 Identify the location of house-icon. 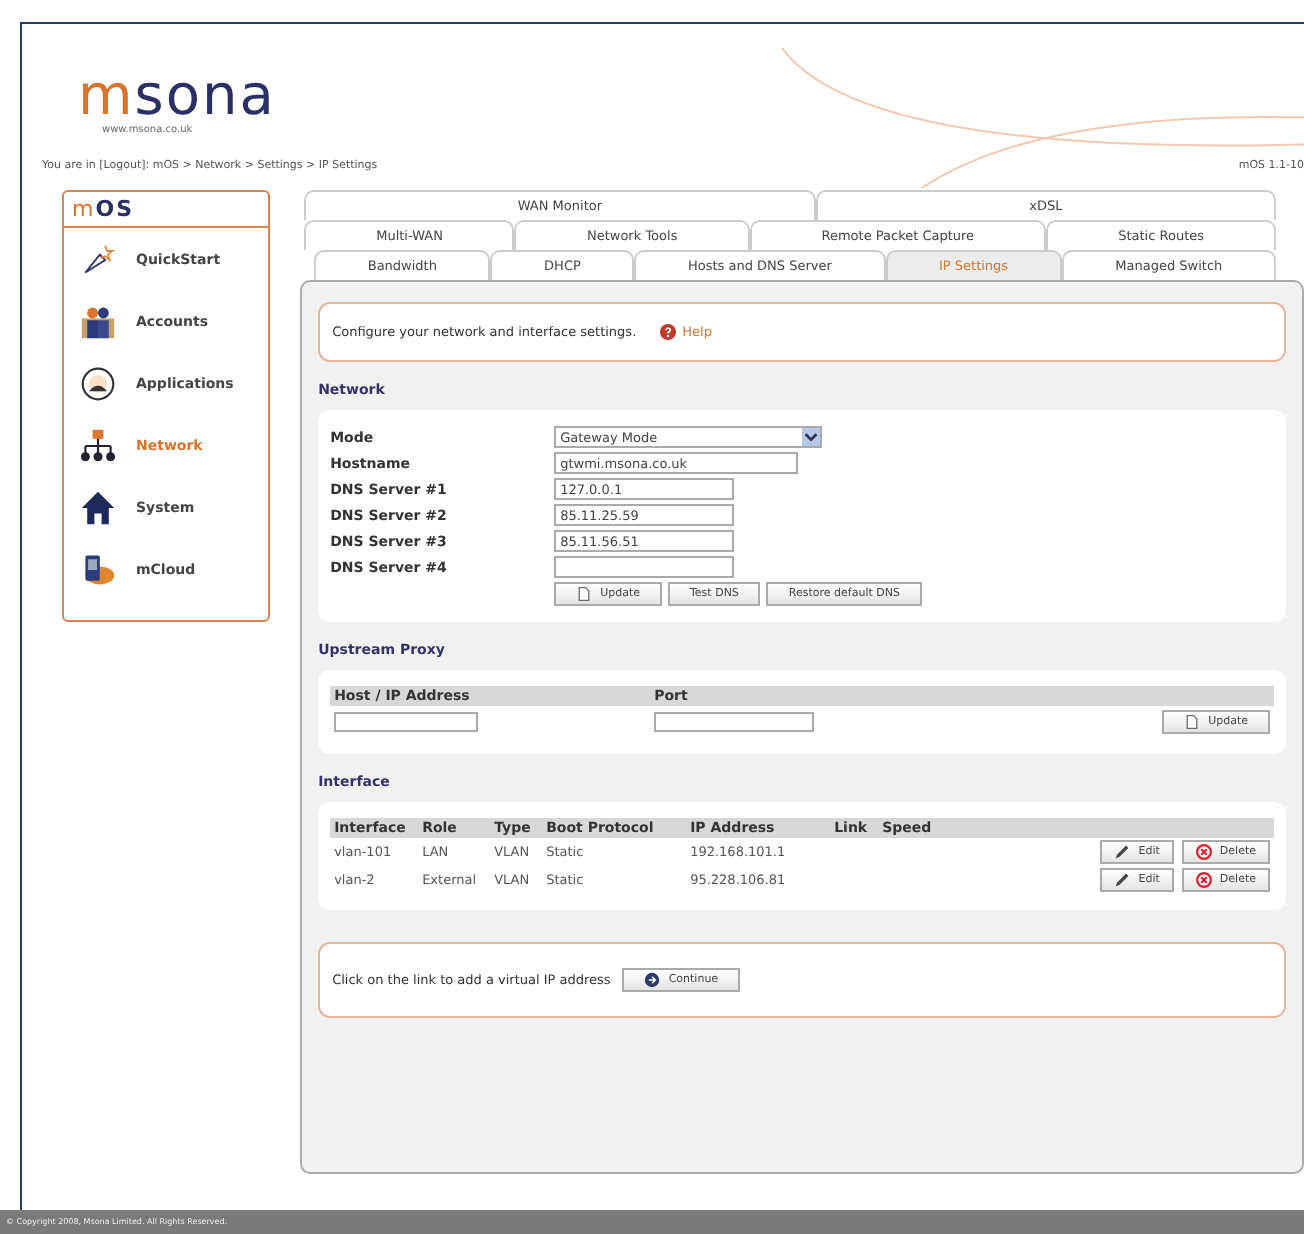
(98, 507).